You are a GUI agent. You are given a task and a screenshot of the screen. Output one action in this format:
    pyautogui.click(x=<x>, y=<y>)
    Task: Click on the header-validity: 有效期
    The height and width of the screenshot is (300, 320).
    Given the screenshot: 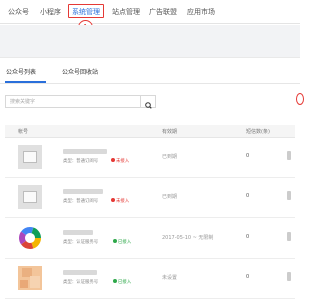 What is the action you would take?
    pyautogui.click(x=170, y=132)
    